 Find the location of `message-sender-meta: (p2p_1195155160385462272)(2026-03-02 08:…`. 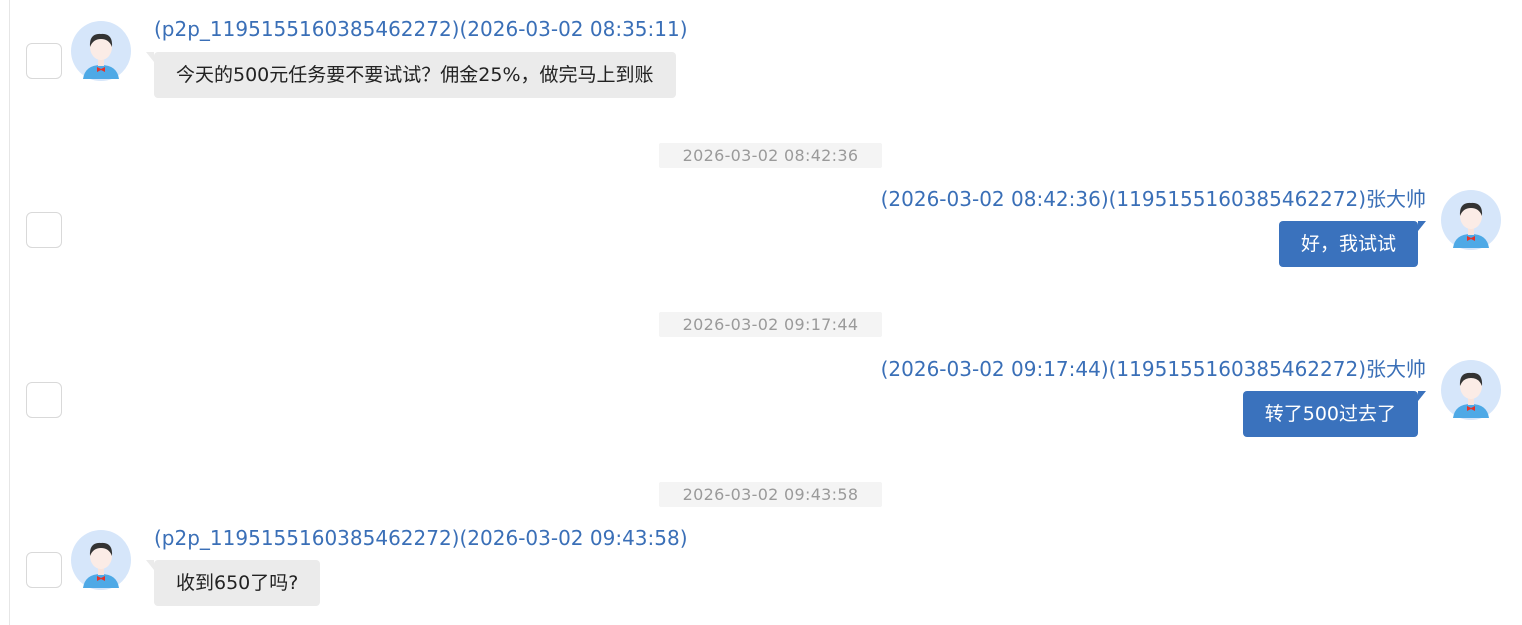

message-sender-meta: (p2p_1195155160385462272)(2026-03-02 08:… is located at coordinates (421, 29).